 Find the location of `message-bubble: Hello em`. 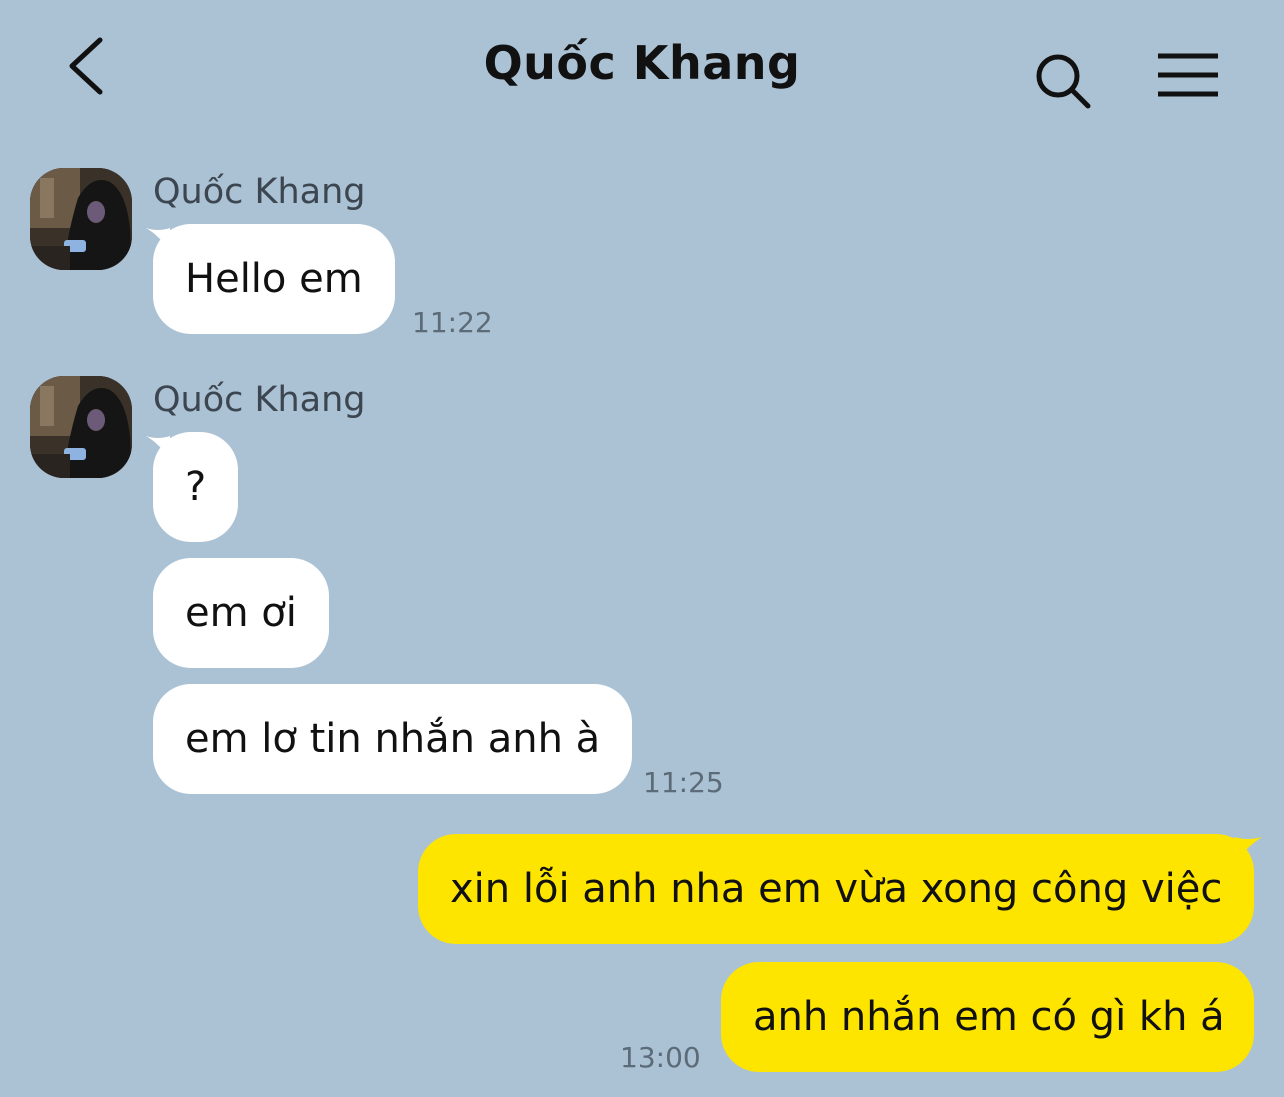

message-bubble: Hello em is located at coordinates (274, 279).